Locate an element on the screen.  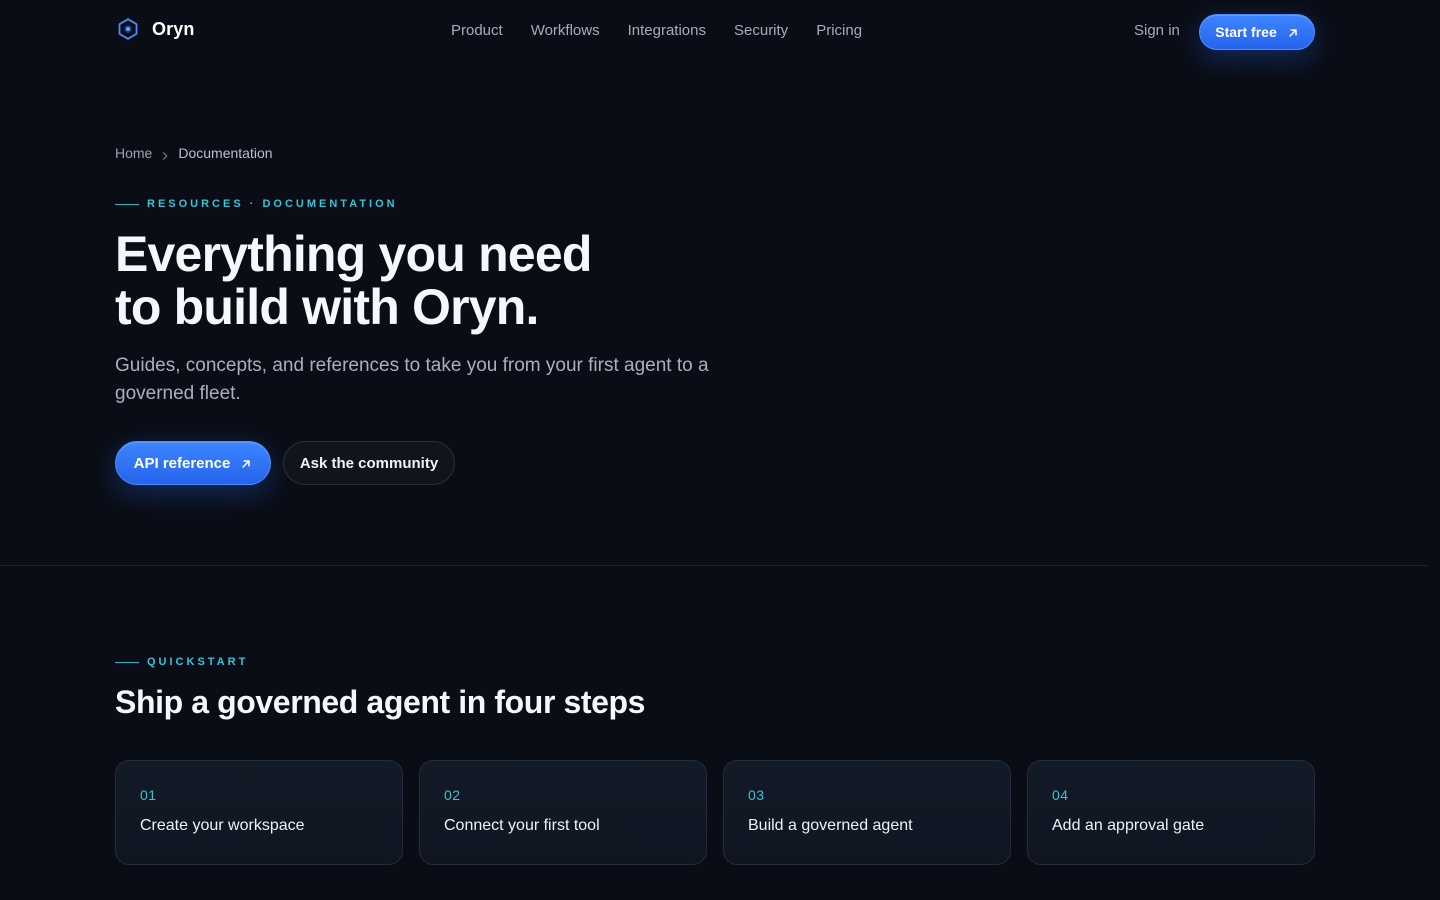
quickstart-eyebrow: QUICKSTART is located at coordinates (181, 662).